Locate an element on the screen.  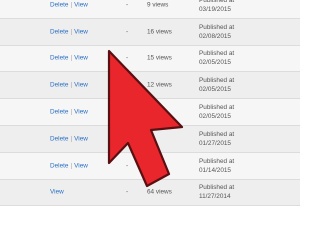
list-item: View - 64 views Published at 11/27/2014 is located at coordinates (150, 193).